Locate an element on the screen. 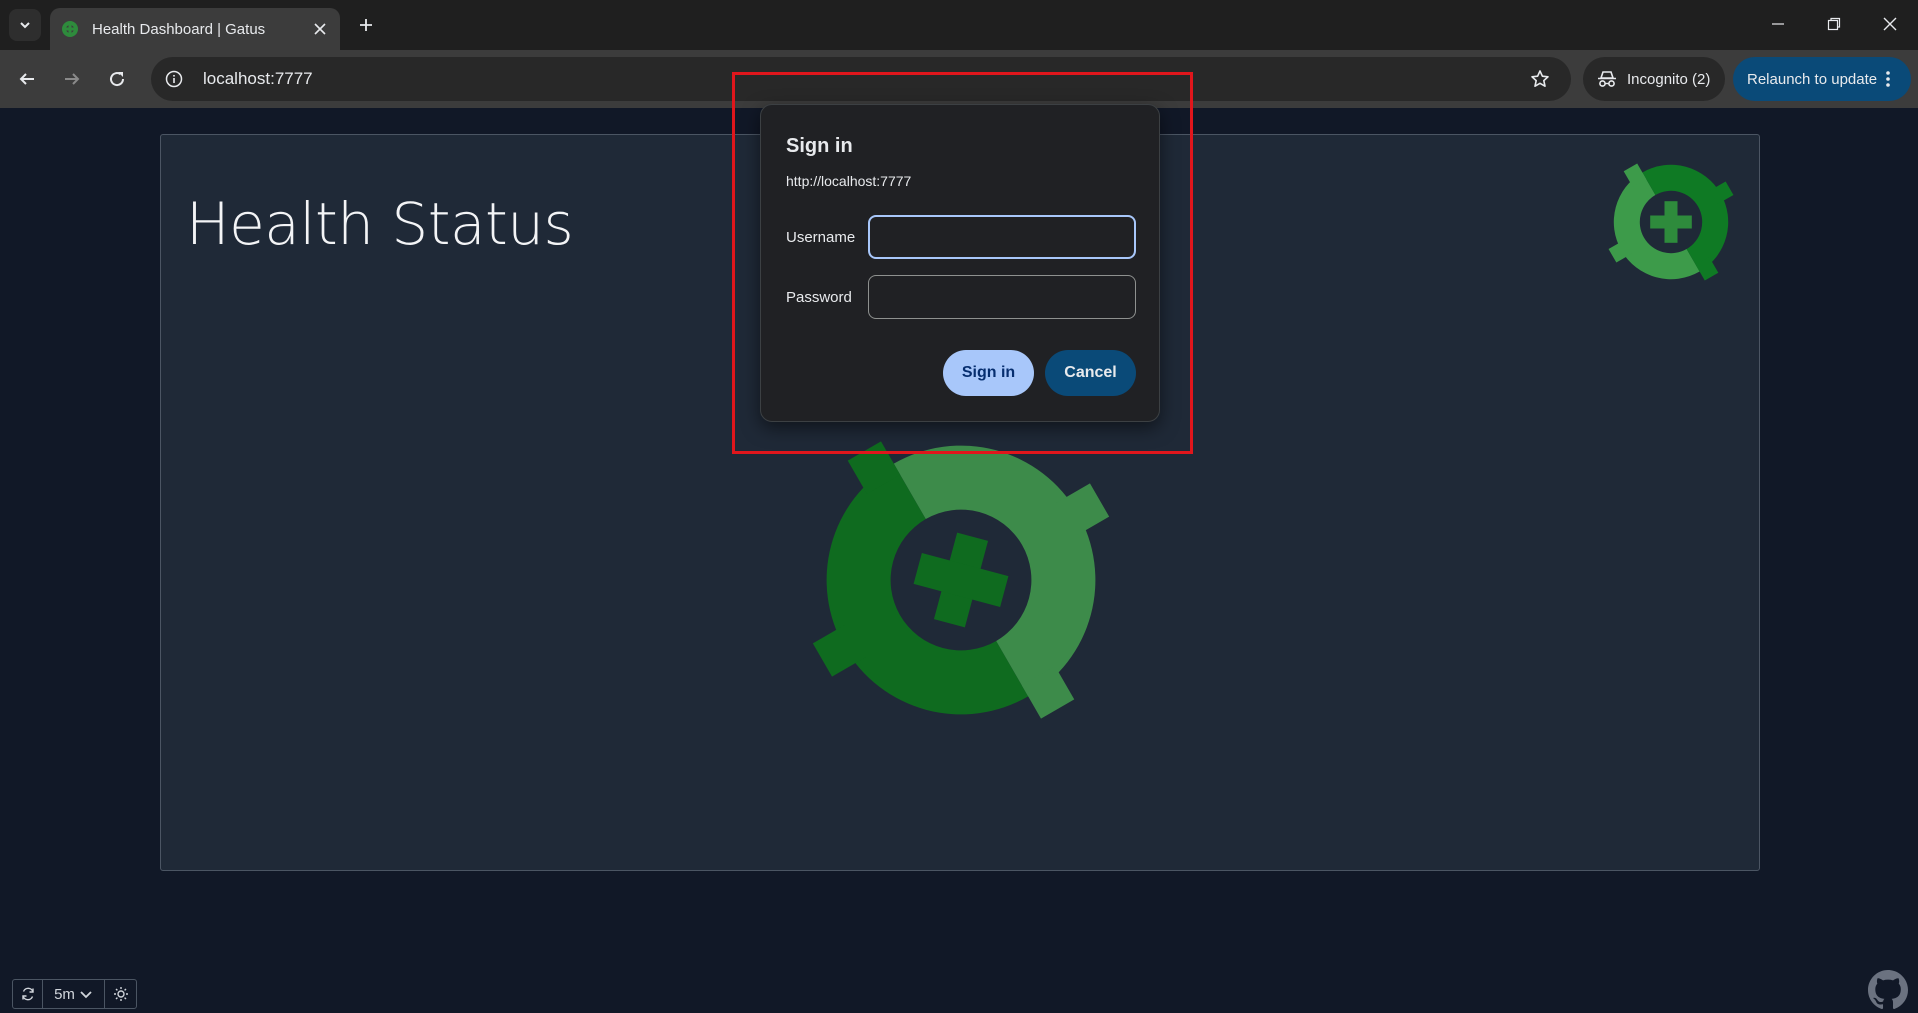  relaunch-button: Relaunch to update is located at coordinates (1822, 79).